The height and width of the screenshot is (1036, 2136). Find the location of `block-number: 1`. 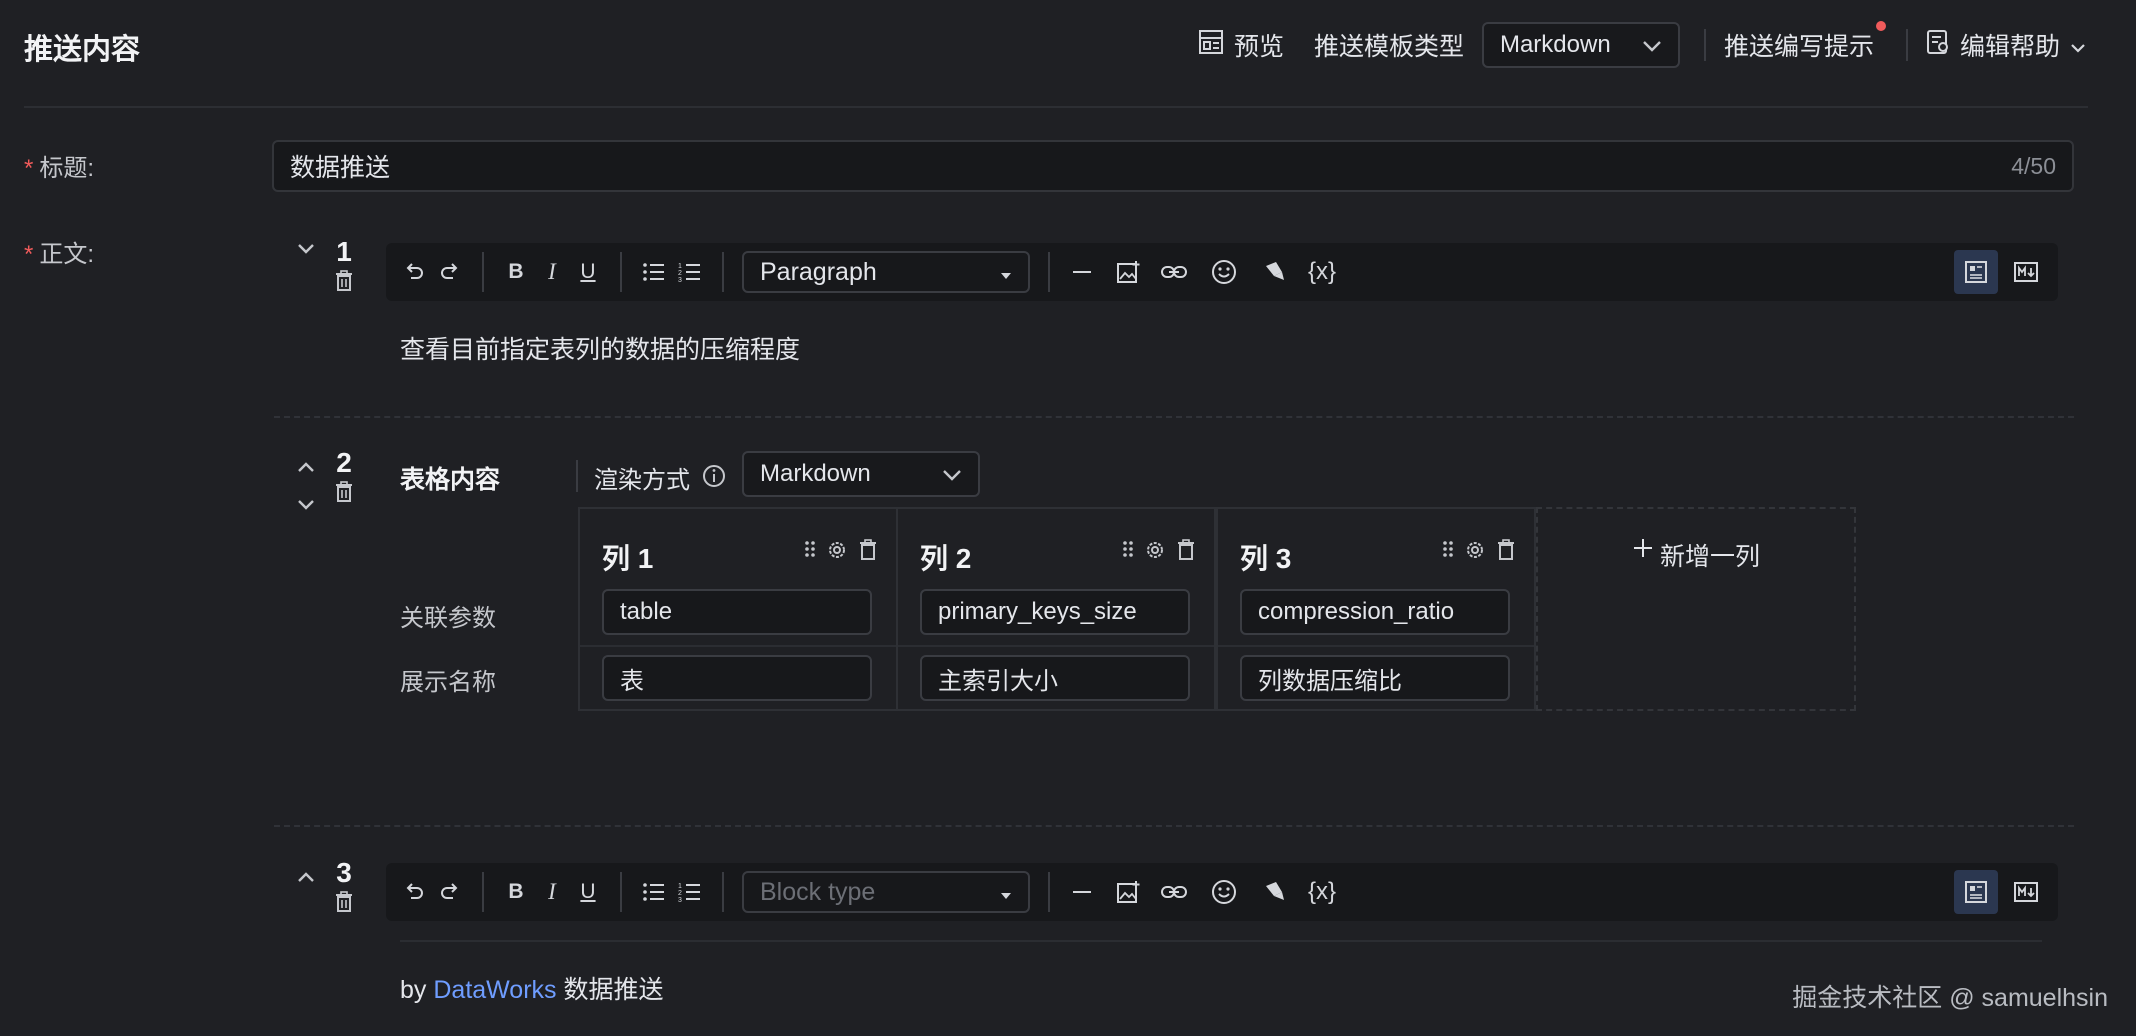

block-number: 1 is located at coordinates (344, 251).